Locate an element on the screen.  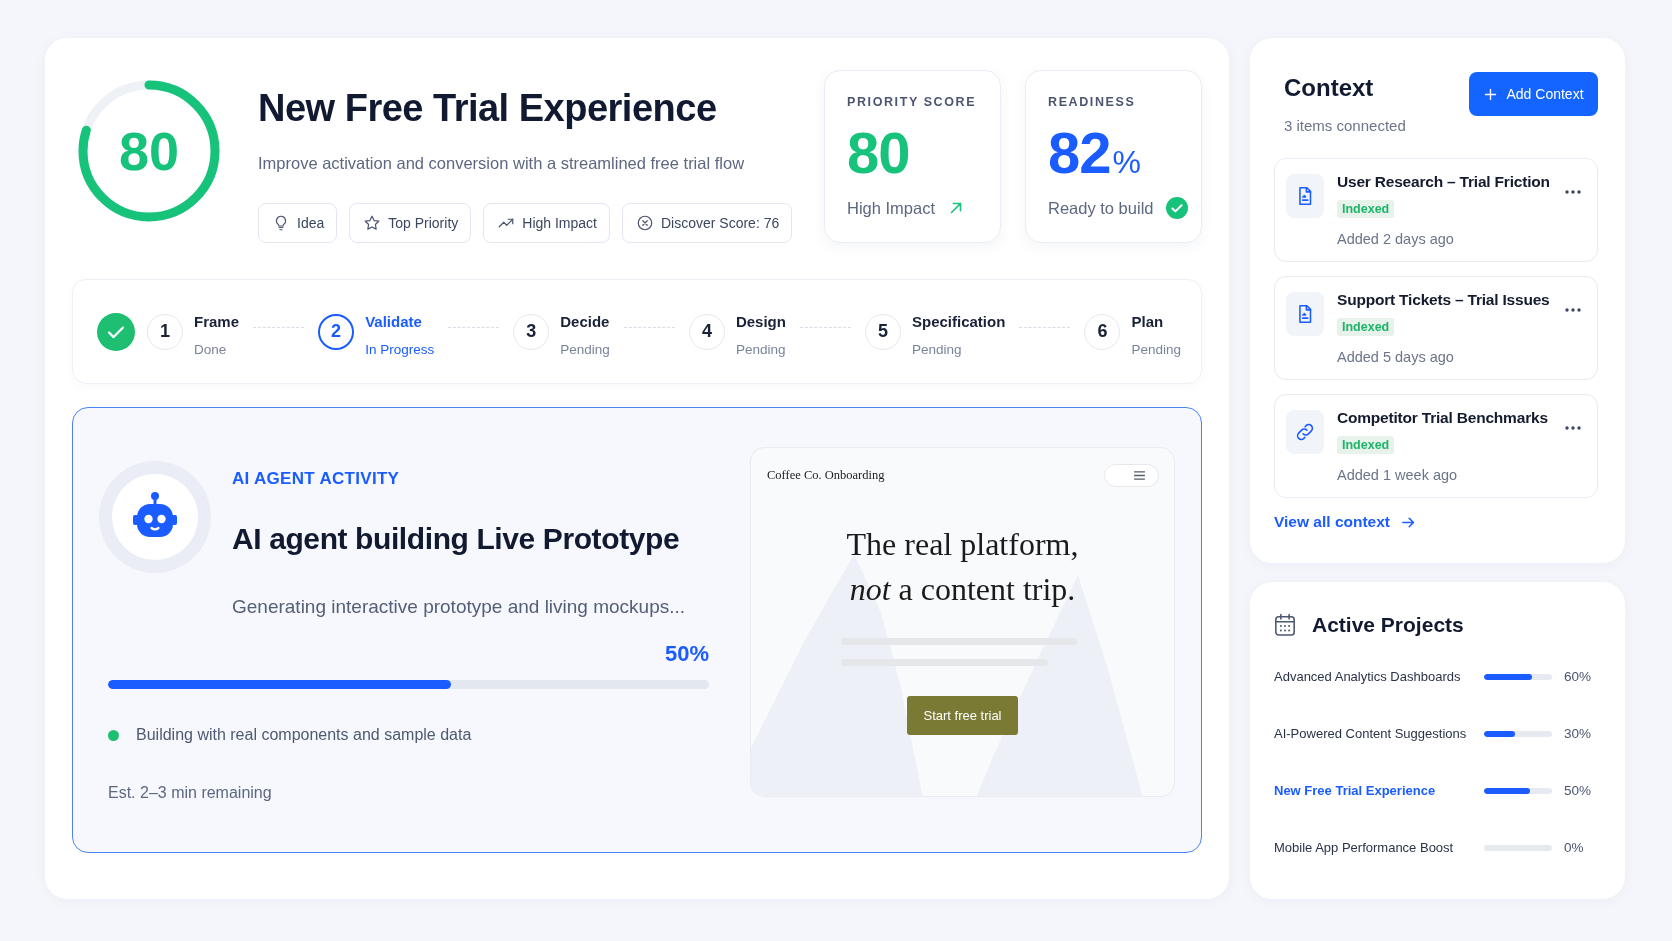
page-subtitle: Improve activation and conversion with a streamlined free trial flow is located at coordinates (502, 163).